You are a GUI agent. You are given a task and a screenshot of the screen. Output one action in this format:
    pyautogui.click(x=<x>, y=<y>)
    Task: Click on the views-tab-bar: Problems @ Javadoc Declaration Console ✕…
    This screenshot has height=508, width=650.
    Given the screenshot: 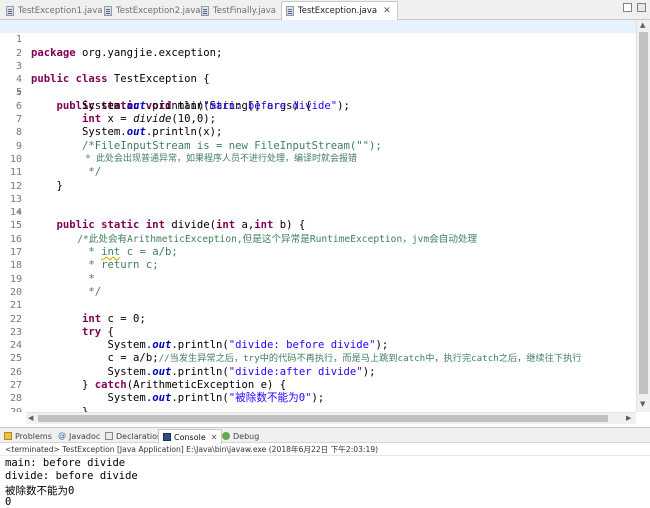 What is the action you would take?
    pyautogui.click(x=325, y=435)
    